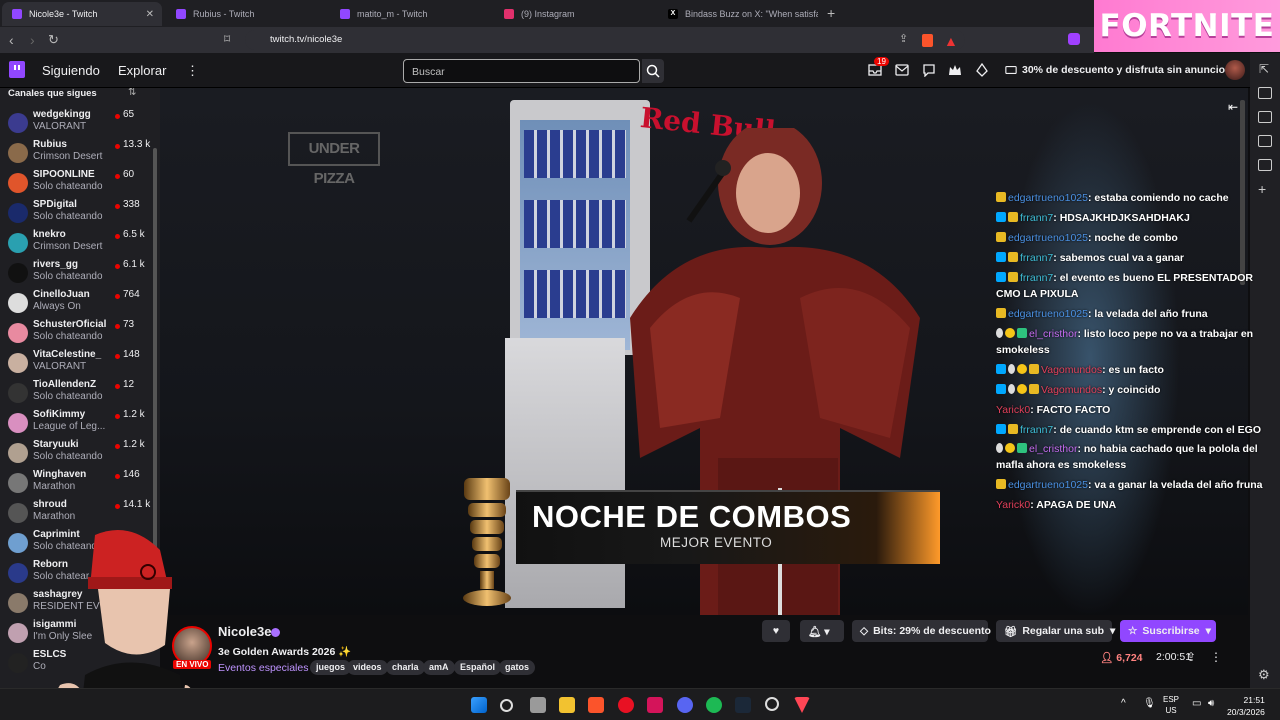  Describe the element at coordinates (1265, 93) in the screenshot. I see `reading-list-icon` at that location.